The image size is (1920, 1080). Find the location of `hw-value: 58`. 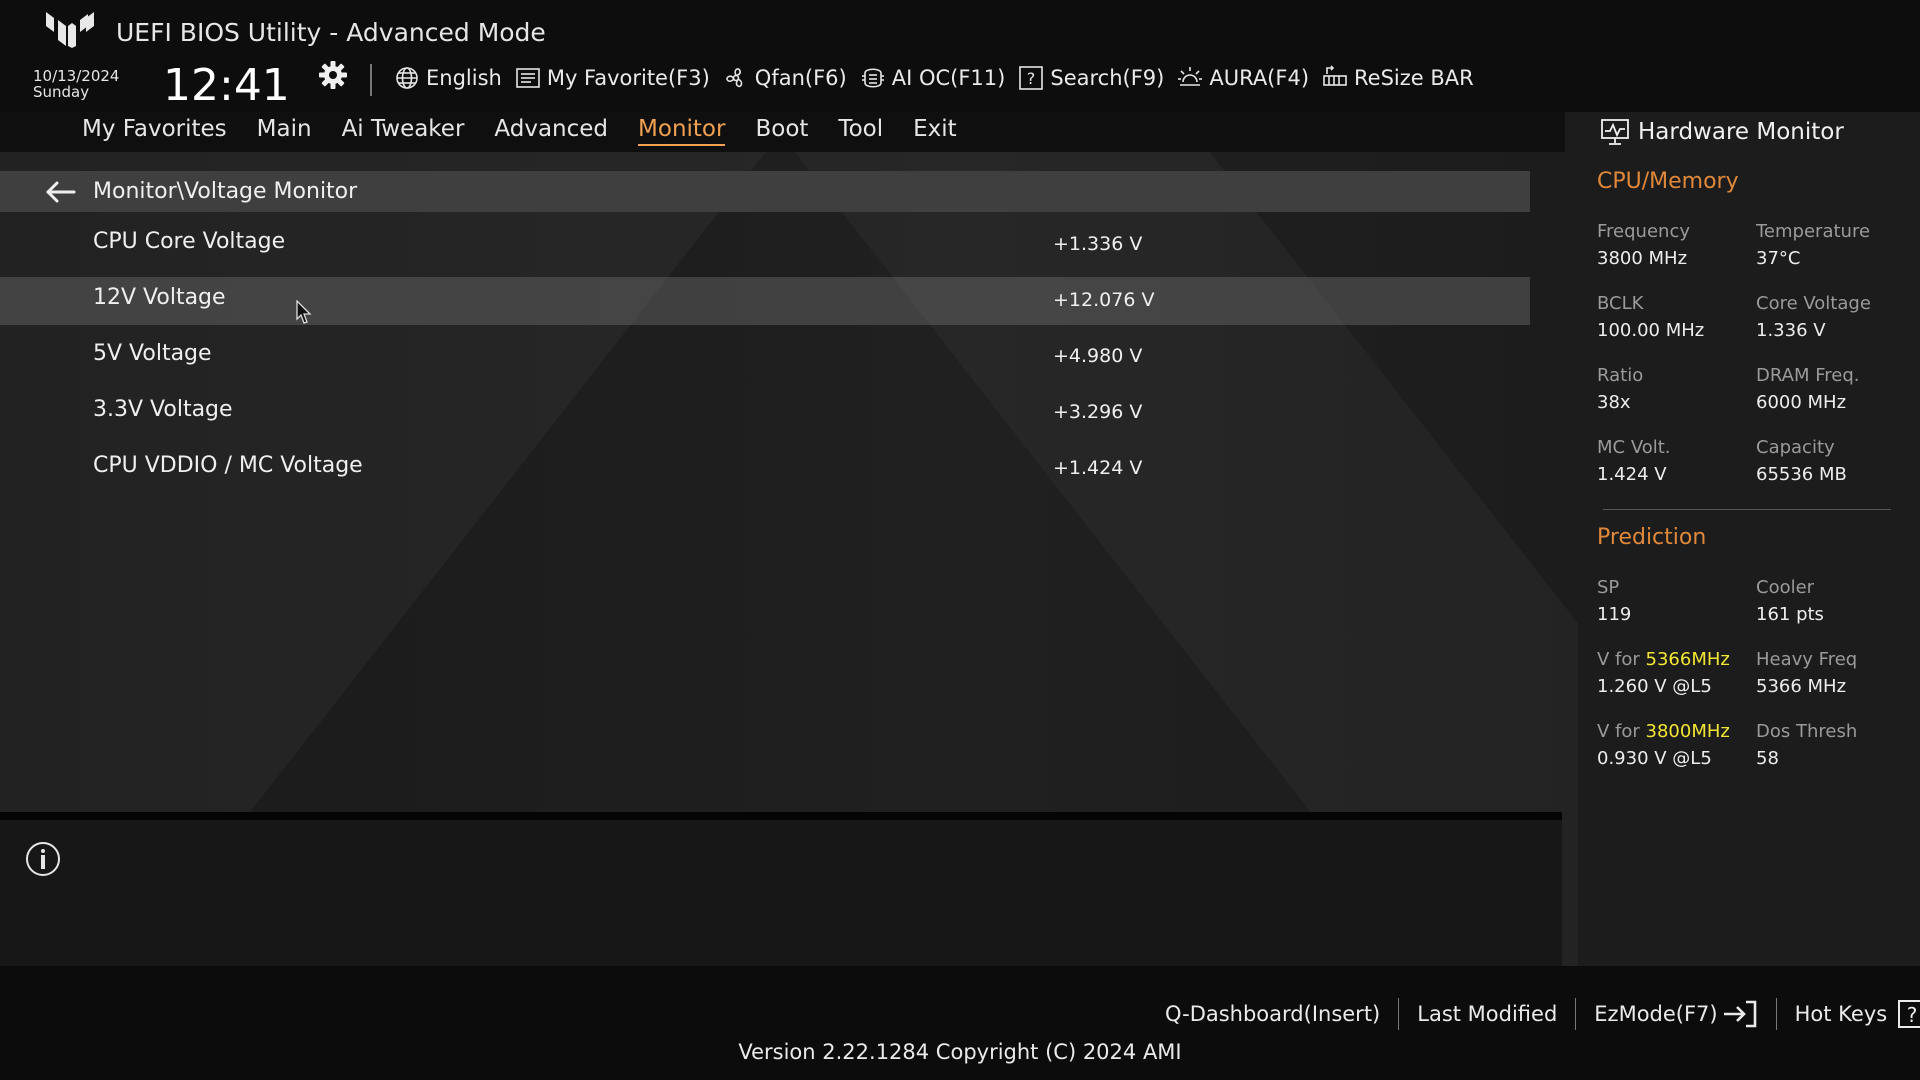

hw-value: 58 is located at coordinates (1767, 758).